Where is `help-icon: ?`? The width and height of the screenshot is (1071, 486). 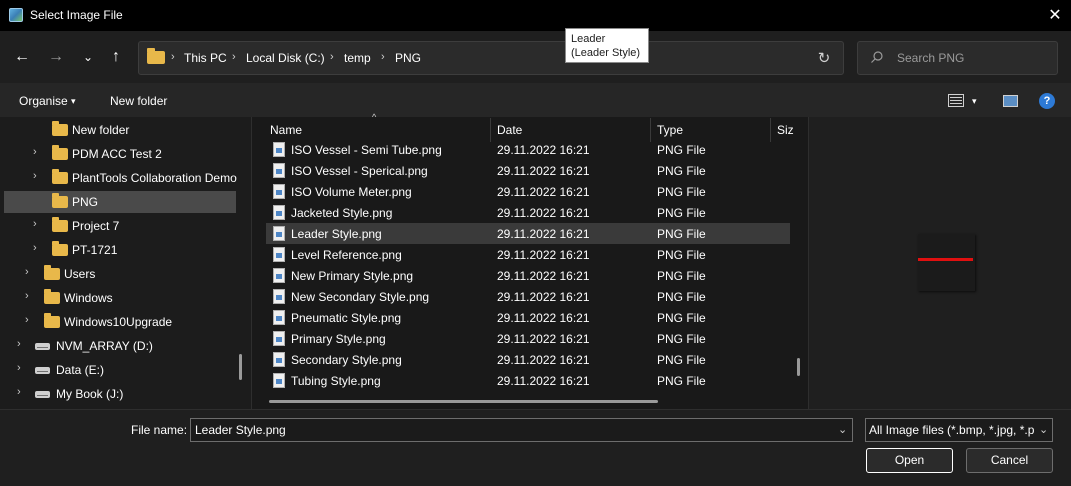 help-icon: ? is located at coordinates (1047, 101).